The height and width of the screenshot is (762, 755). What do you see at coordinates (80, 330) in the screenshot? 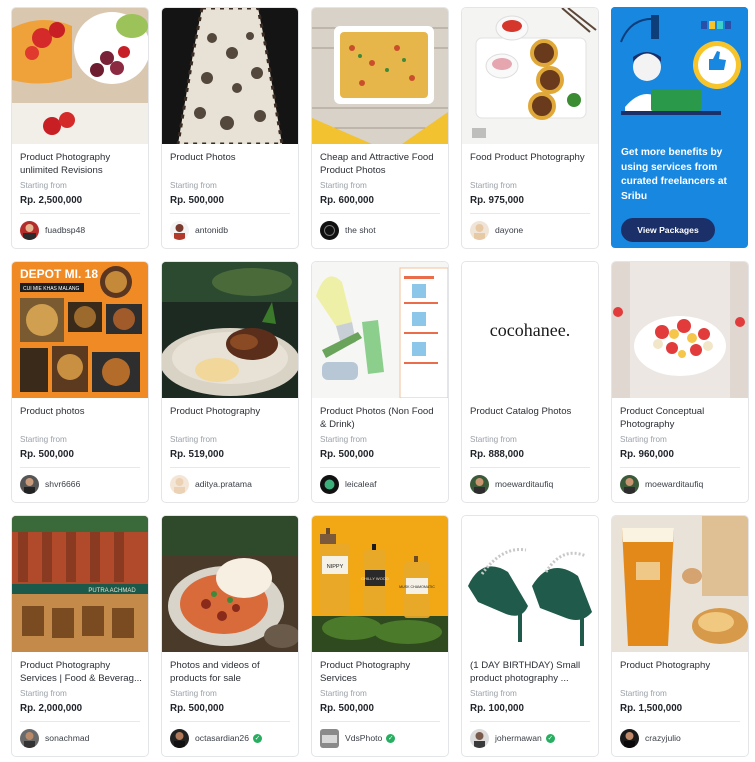
I see `service-thumbnail: DEPOT MI. 18 CUI MIE KHAS MALANG` at bounding box center [80, 330].